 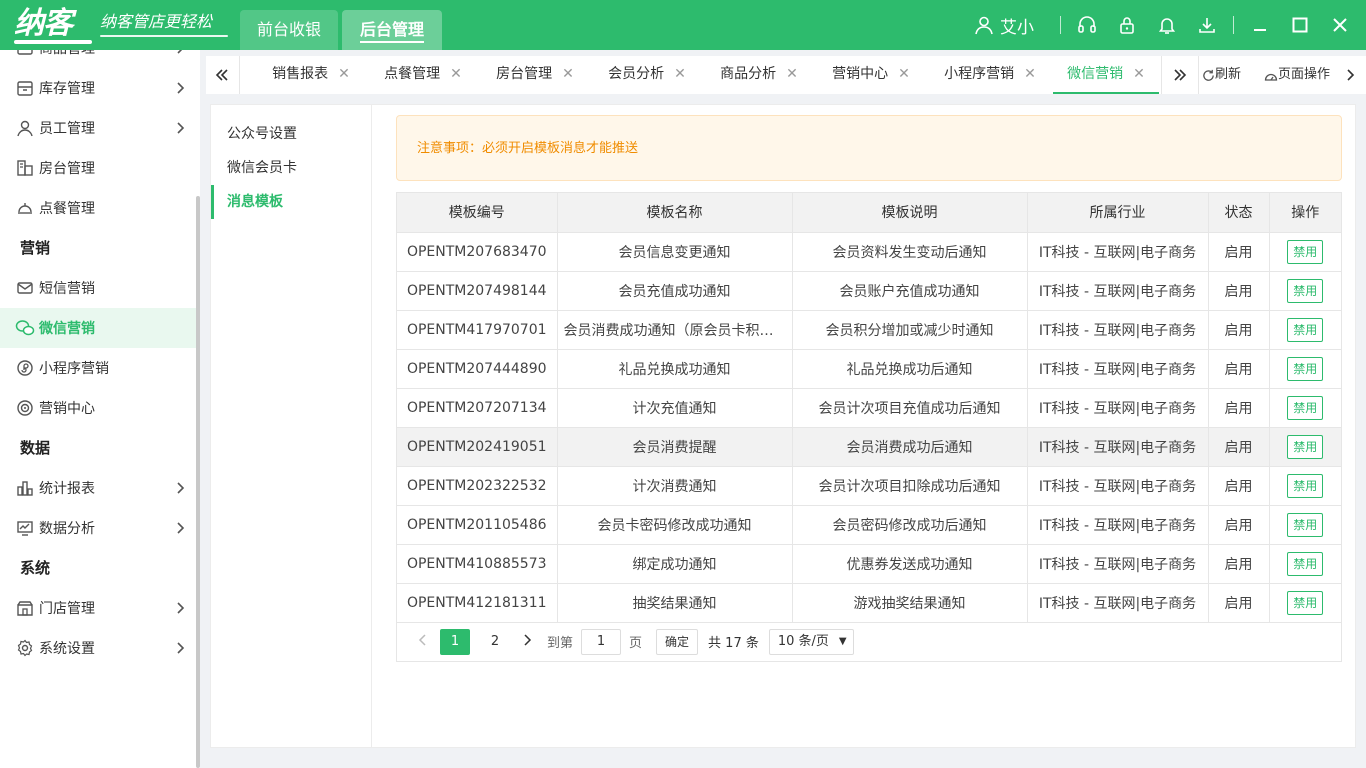 I want to click on sidebar-item-reports: 统计报表, so click(x=98, y=488).